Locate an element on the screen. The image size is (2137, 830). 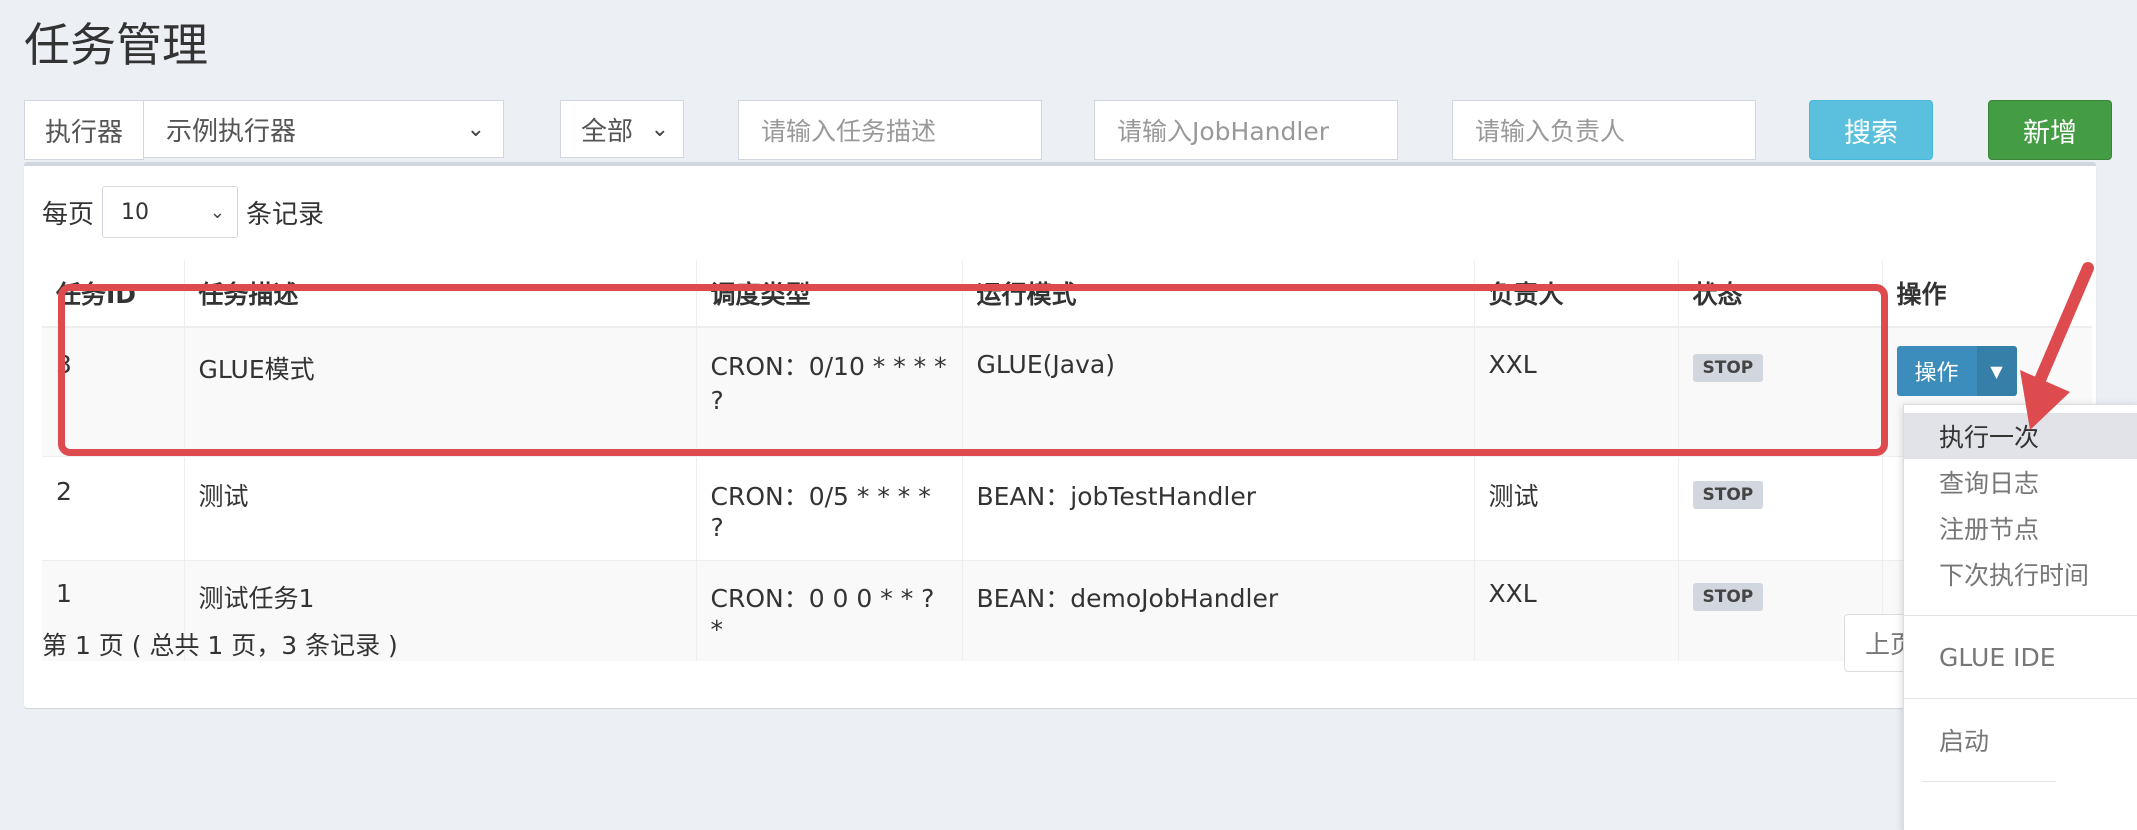
menu-item-query-log: 查询日志 is located at coordinates (2020, 482).